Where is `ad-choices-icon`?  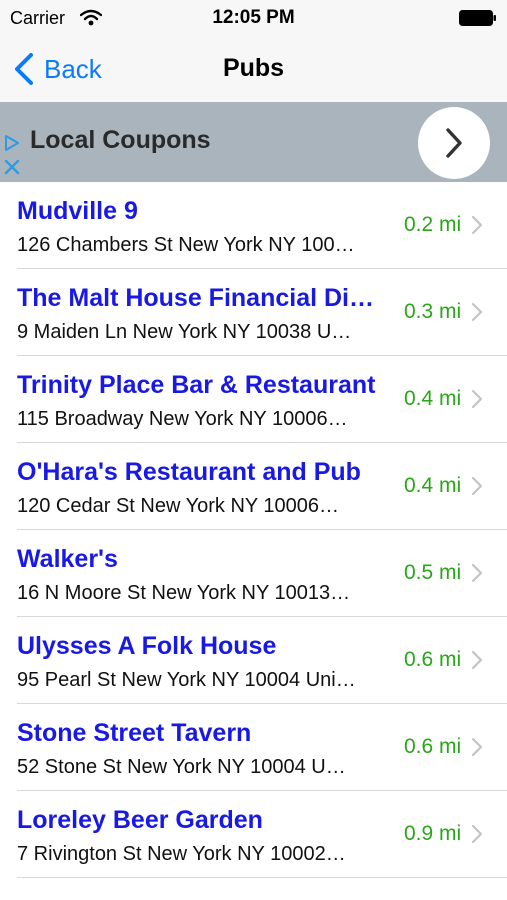
ad-choices-icon is located at coordinates (12, 143).